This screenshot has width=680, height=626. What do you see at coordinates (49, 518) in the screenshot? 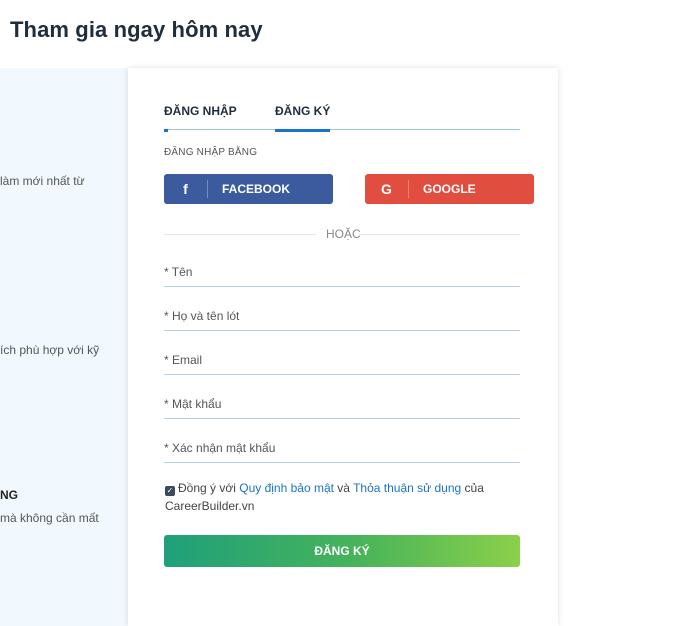
I see `left-panel-text-3: mà không cần mất` at bounding box center [49, 518].